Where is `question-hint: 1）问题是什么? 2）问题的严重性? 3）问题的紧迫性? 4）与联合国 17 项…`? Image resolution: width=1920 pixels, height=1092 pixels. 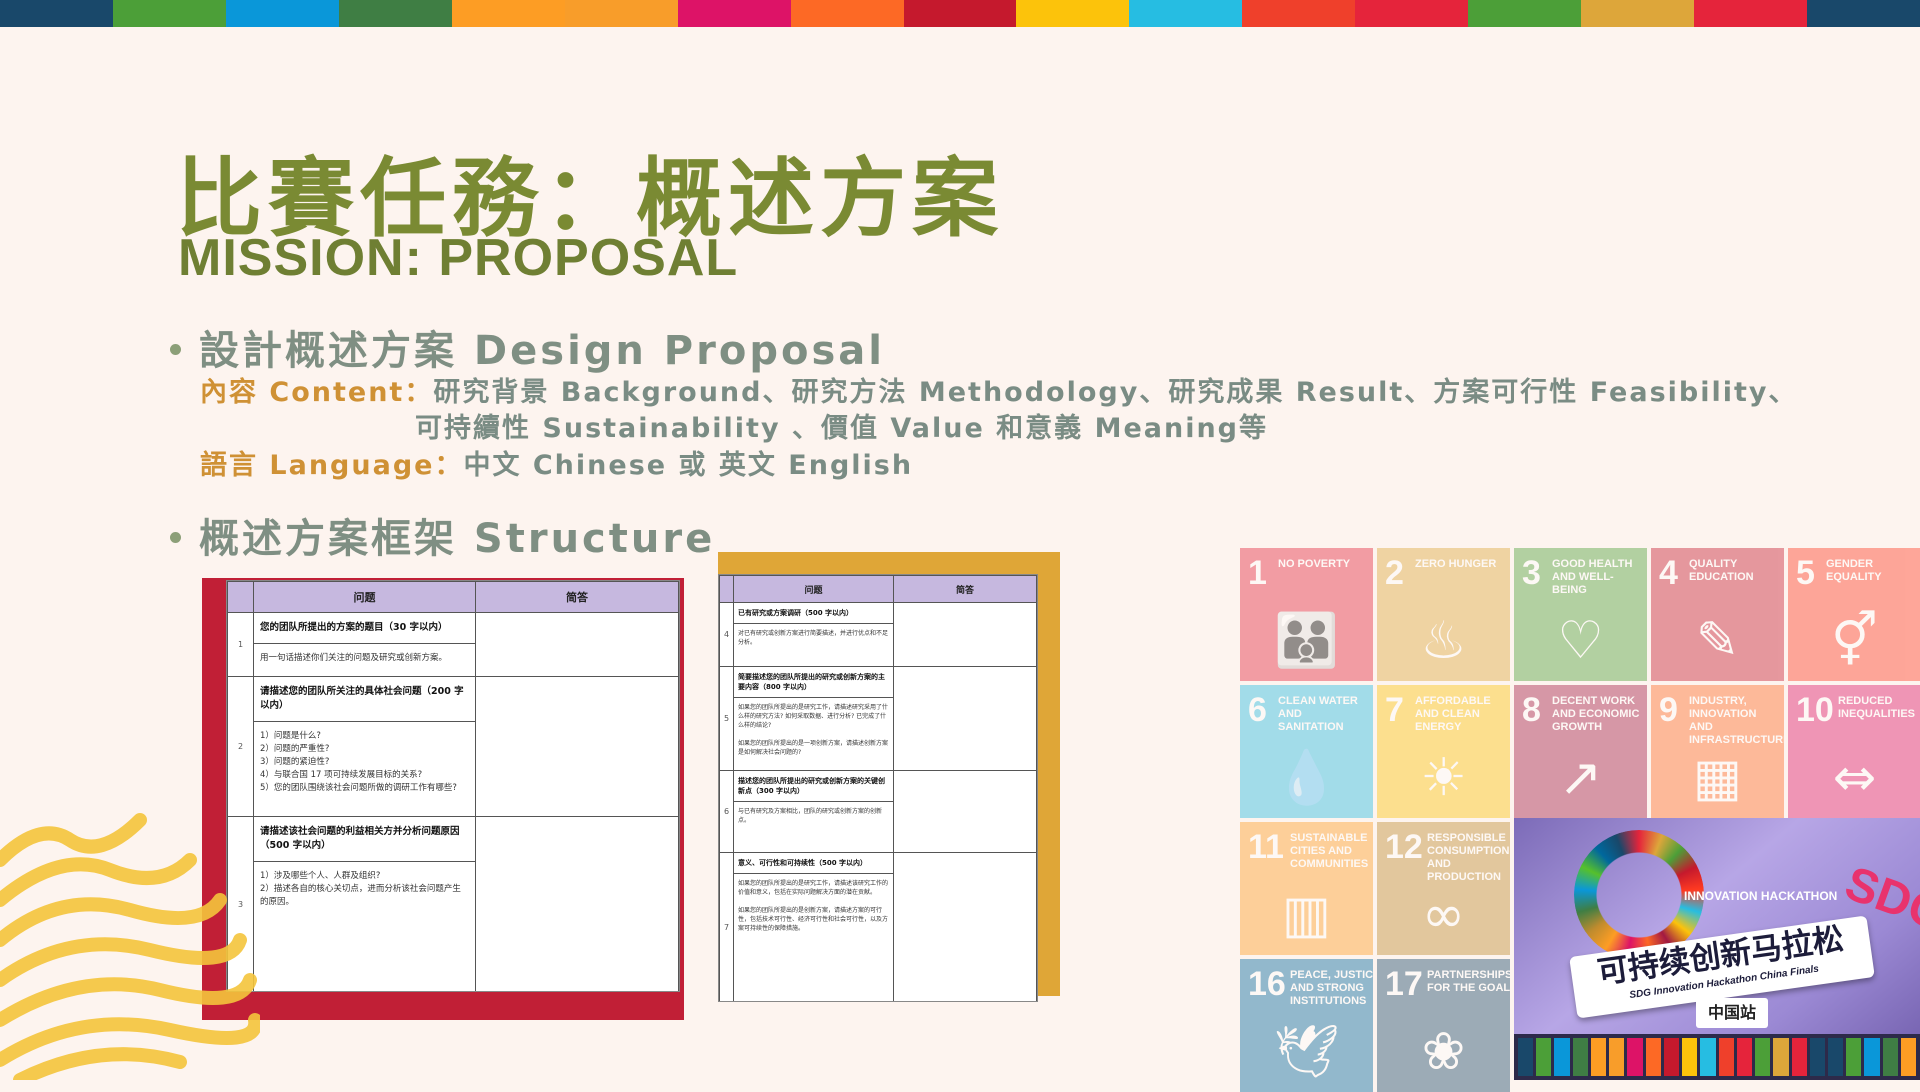
question-hint: 1）问题是什么? 2）问题的严重性? 3）问题的紧迫性? 4）与联合国 17 项… is located at coordinates (358, 762).